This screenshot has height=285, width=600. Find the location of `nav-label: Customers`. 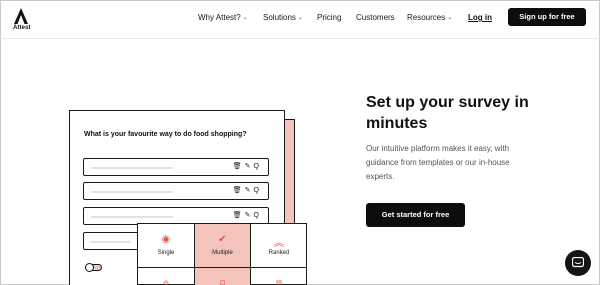

nav-label: Customers is located at coordinates (375, 17).